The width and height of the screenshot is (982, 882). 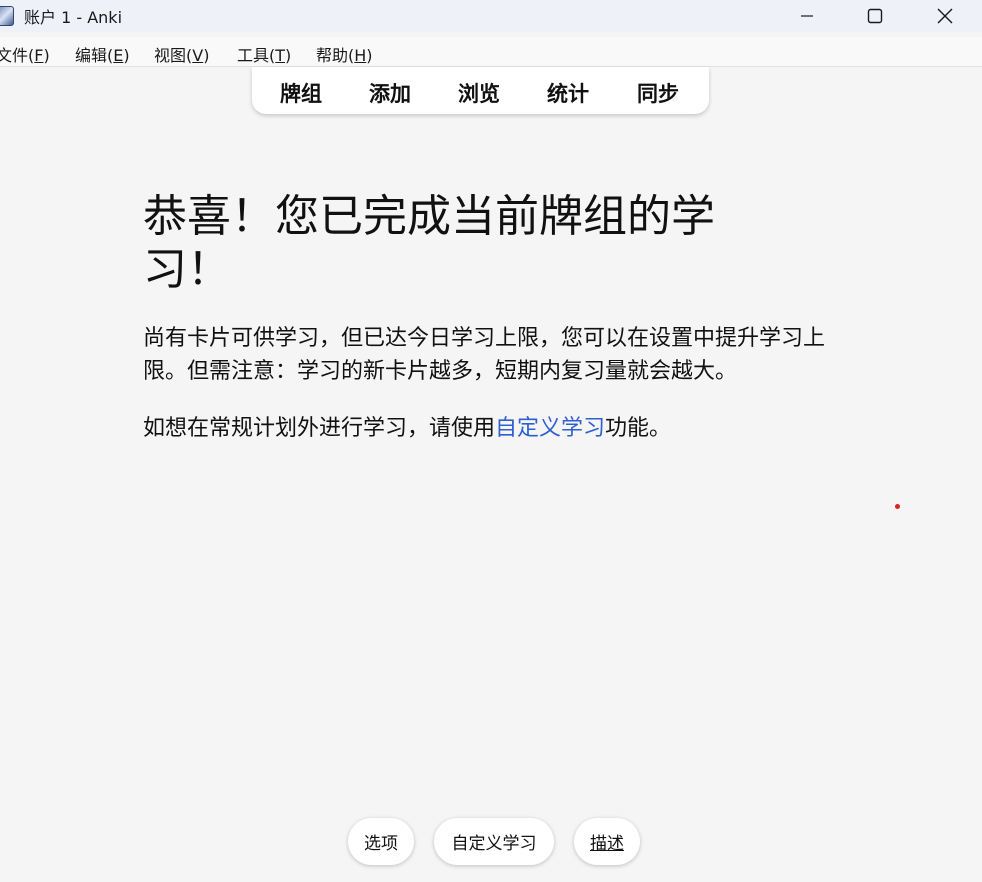 I want to click on toolbar-browse-button: 浏览, so click(x=479, y=93).